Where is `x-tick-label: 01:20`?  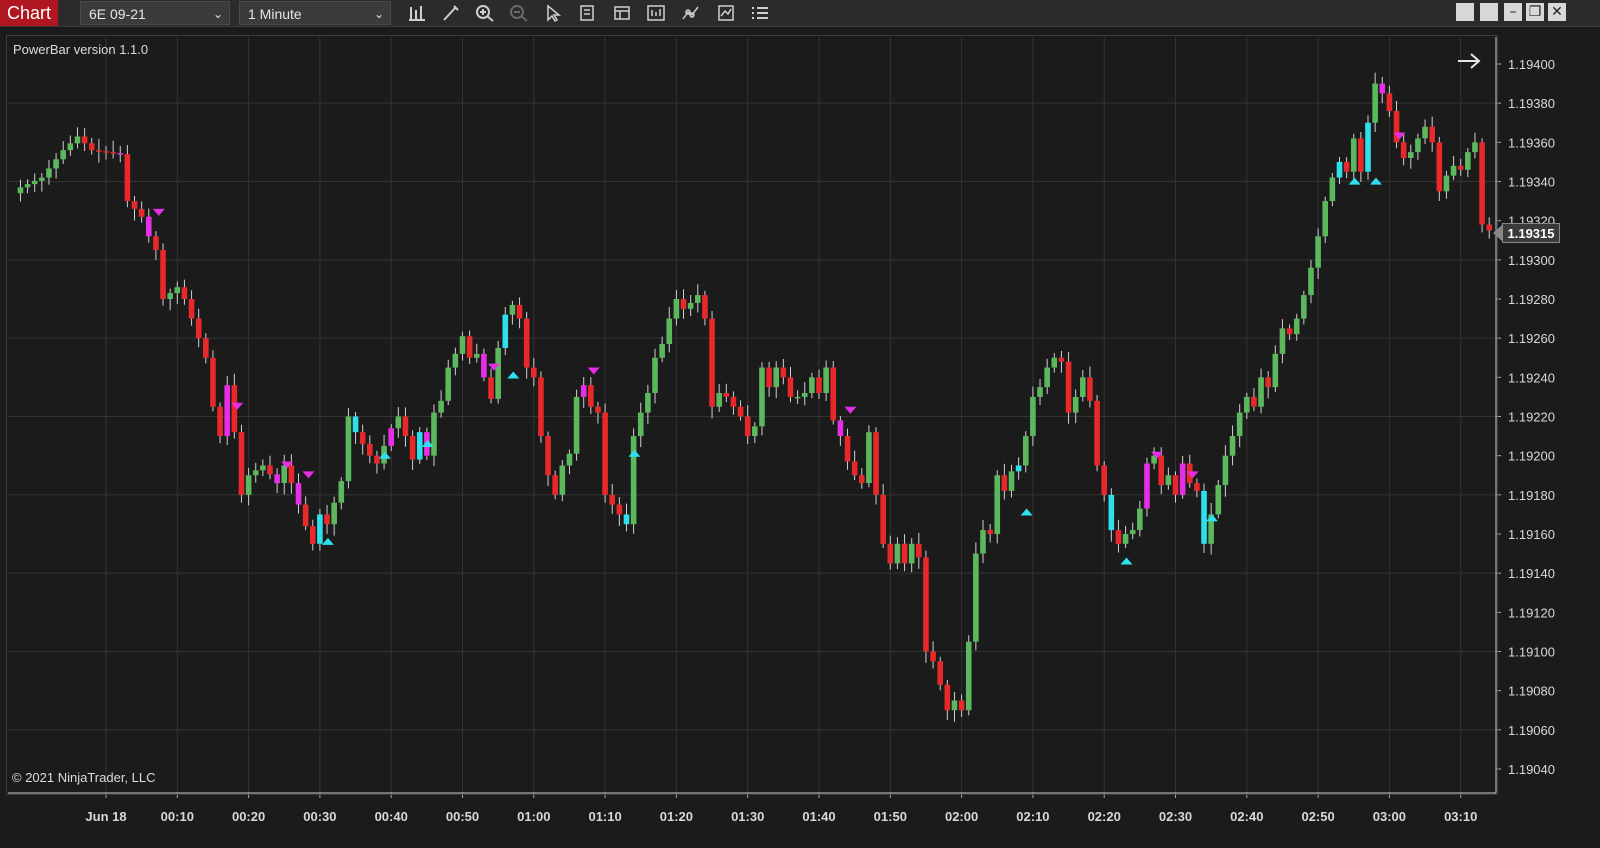
x-tick-label: 01:20 is located at coordinates (676, 816).